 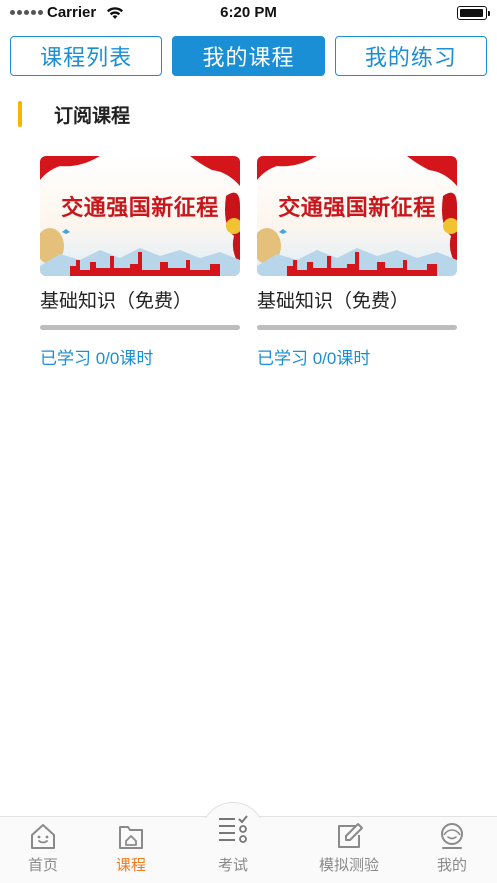 I want to click on status-time: 6:20 PM, so click(x=248, y=12).